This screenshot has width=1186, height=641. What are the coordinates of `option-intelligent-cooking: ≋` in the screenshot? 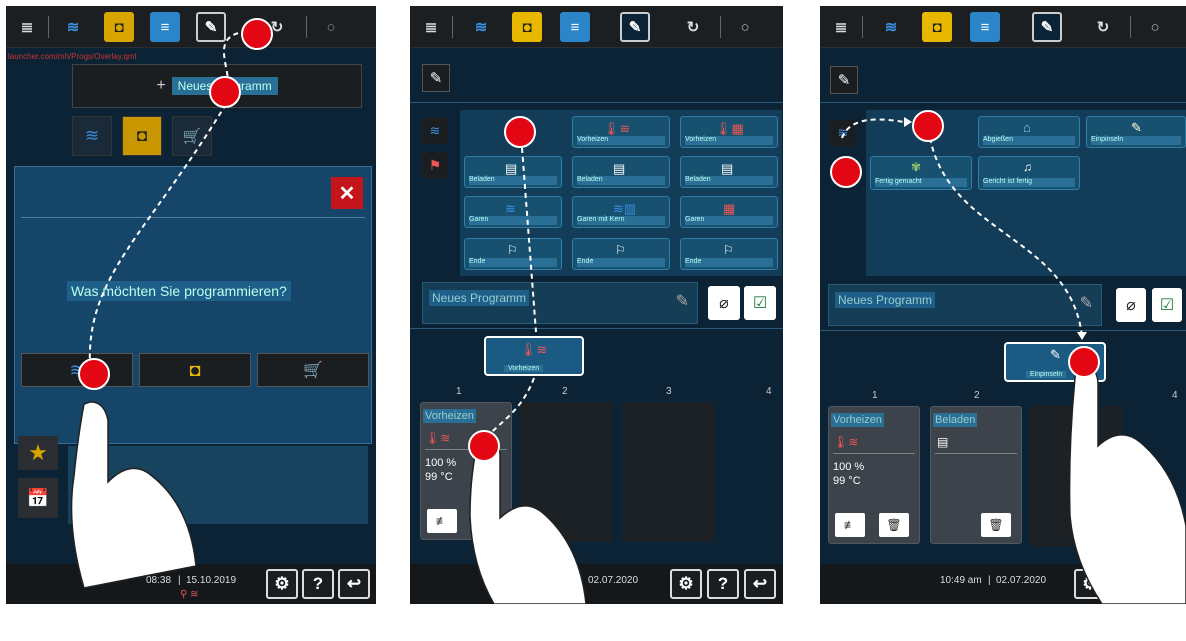 It's located at (77, 370).